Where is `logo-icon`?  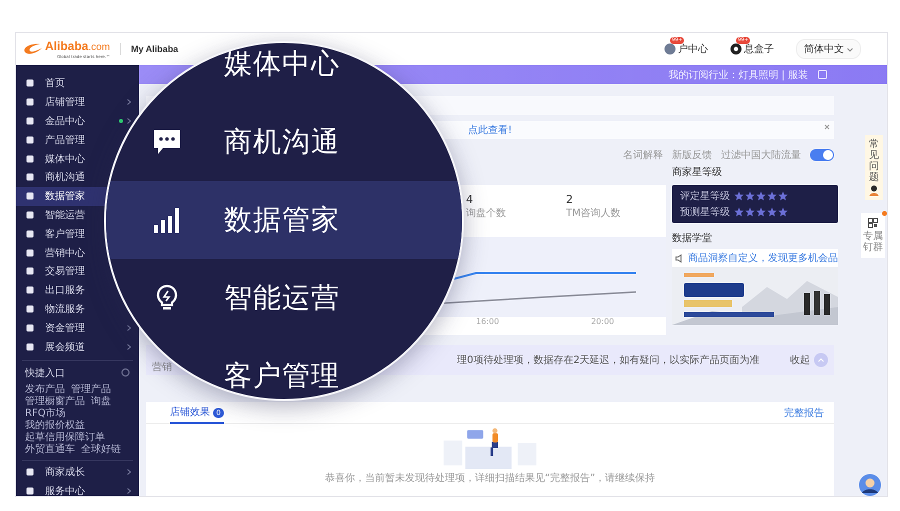 logo-icon is located at coordinates (33, 49).